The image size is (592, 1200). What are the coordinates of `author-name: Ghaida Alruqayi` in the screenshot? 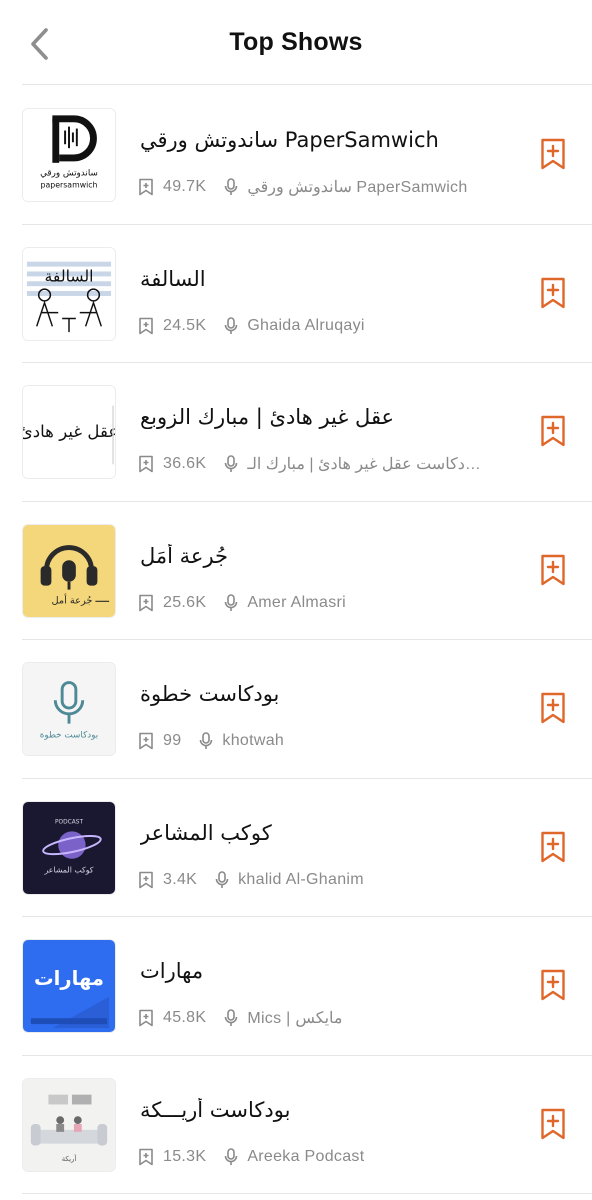 It's located at (306, 325).